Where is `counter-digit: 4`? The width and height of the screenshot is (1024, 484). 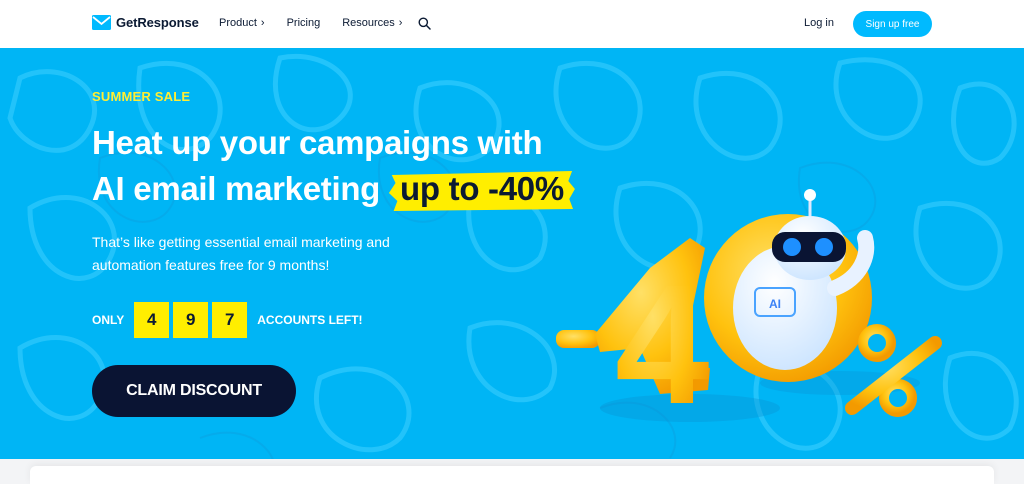 counter-digit: 4 is located at coordinates (152, 320).